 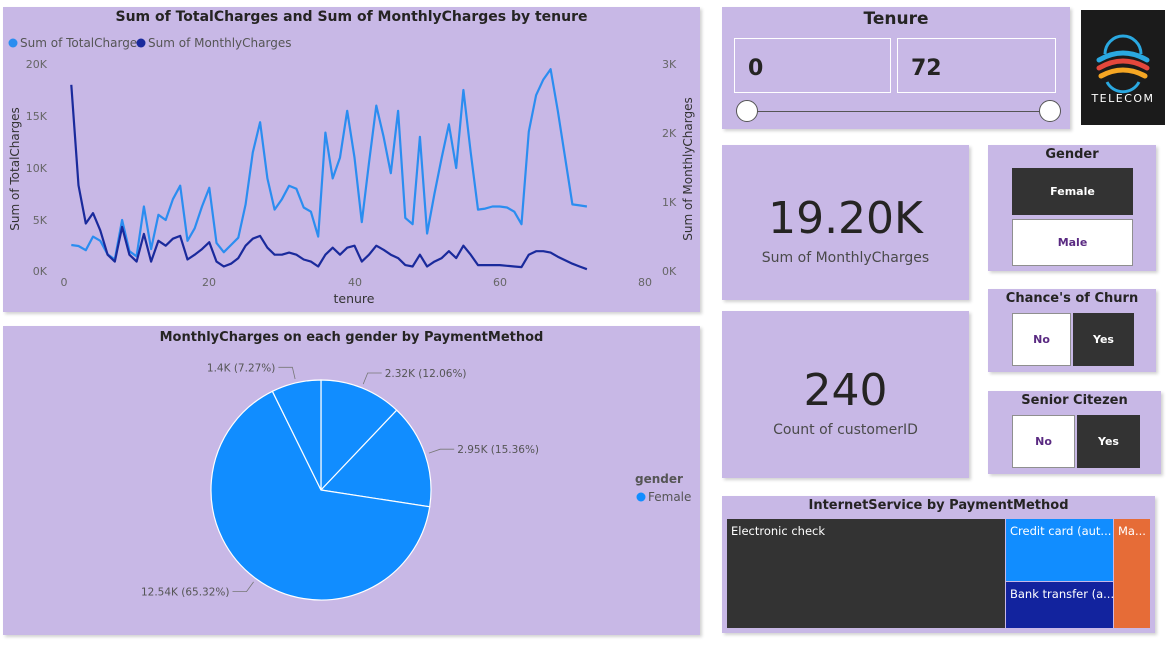 What do you see at coordinates (812, 65) in the screenshot?
I see `tenure-min-input: 0` at bounding box center [812, 65].